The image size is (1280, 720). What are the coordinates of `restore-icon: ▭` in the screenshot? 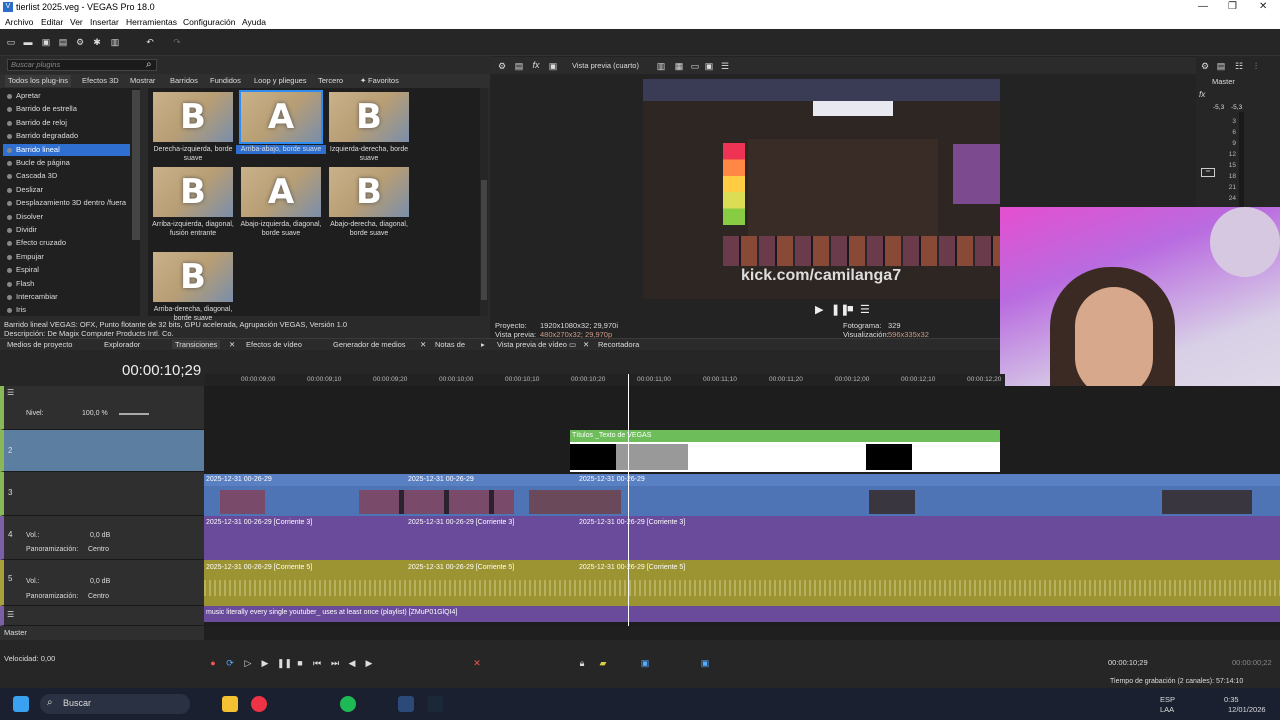 It's located at (572, 344).